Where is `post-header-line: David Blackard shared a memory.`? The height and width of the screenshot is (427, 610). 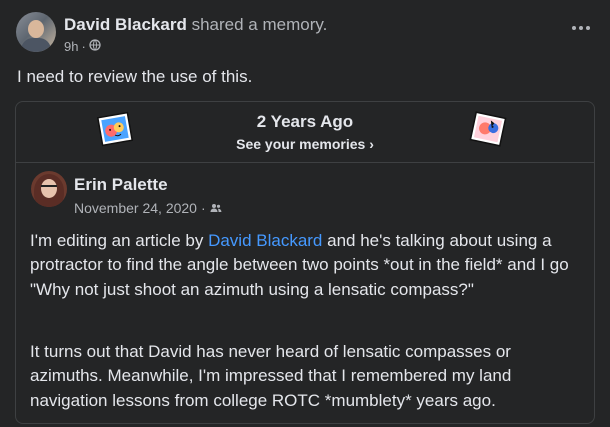 post-header-line: David Blackard shared a memory. is located at coordinates (195, 25).